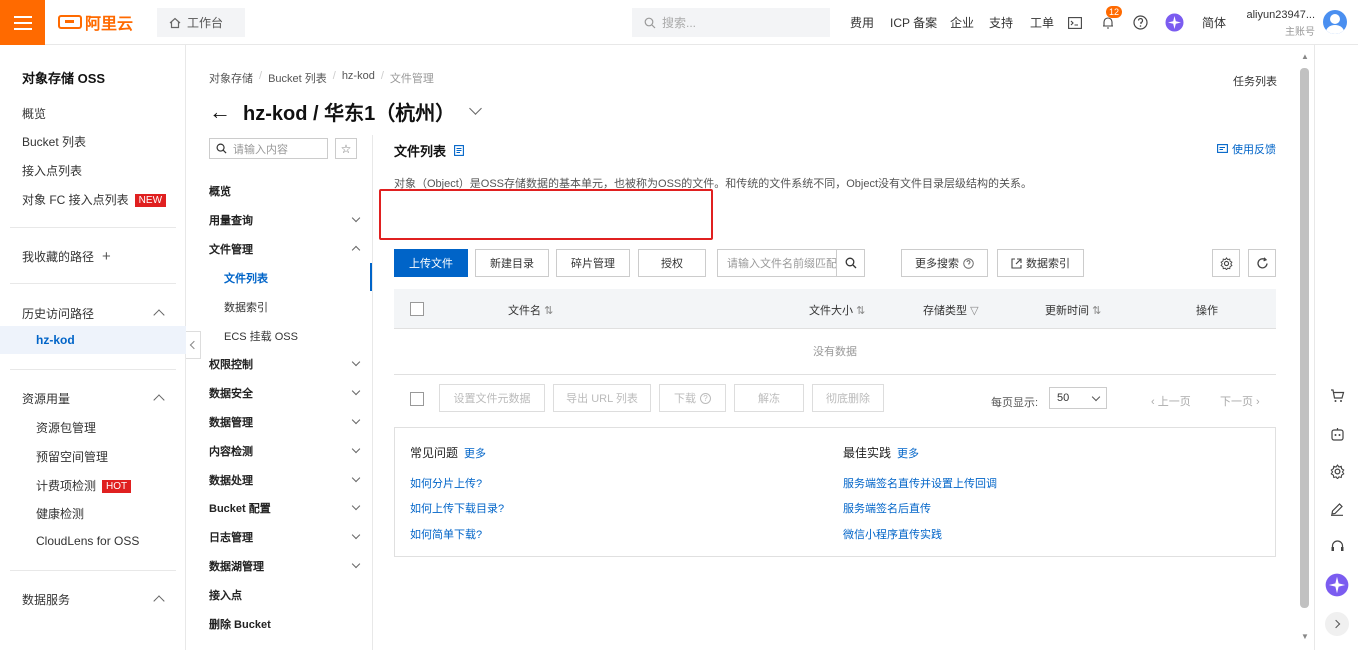 The height and width of the screenshot is (650, 1358). What do you see at coordinates (837, 310) in the screenshot?
I see `column-size: 文件大小 ⇅` at bounding box center [837, 310].